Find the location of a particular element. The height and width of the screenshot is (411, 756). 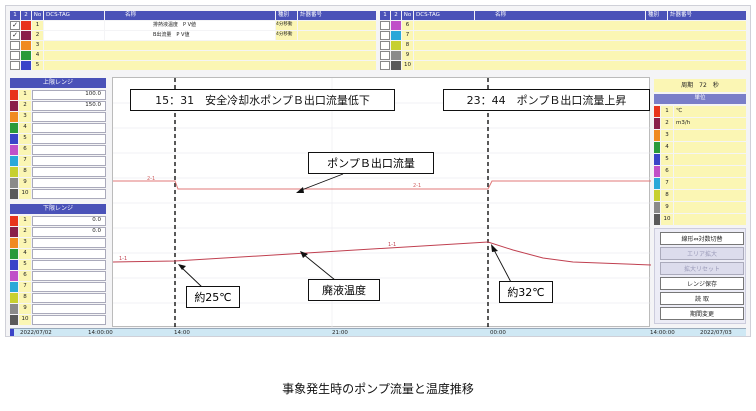

period-display: 周期 72 秒 is located at coordinates (700, 85).